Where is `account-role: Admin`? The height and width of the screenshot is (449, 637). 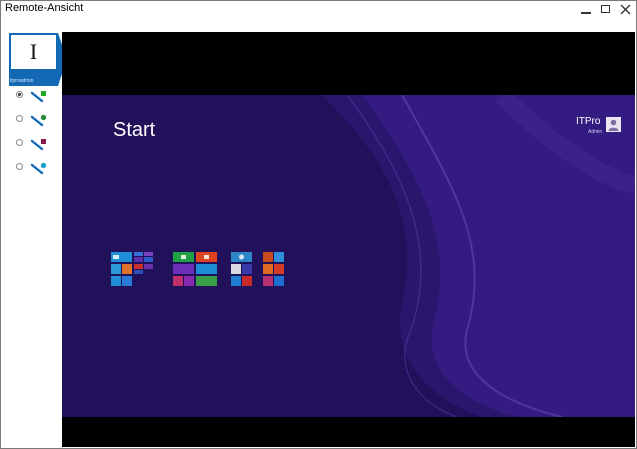 account-role: Admin is located at coordinates (595, 132).